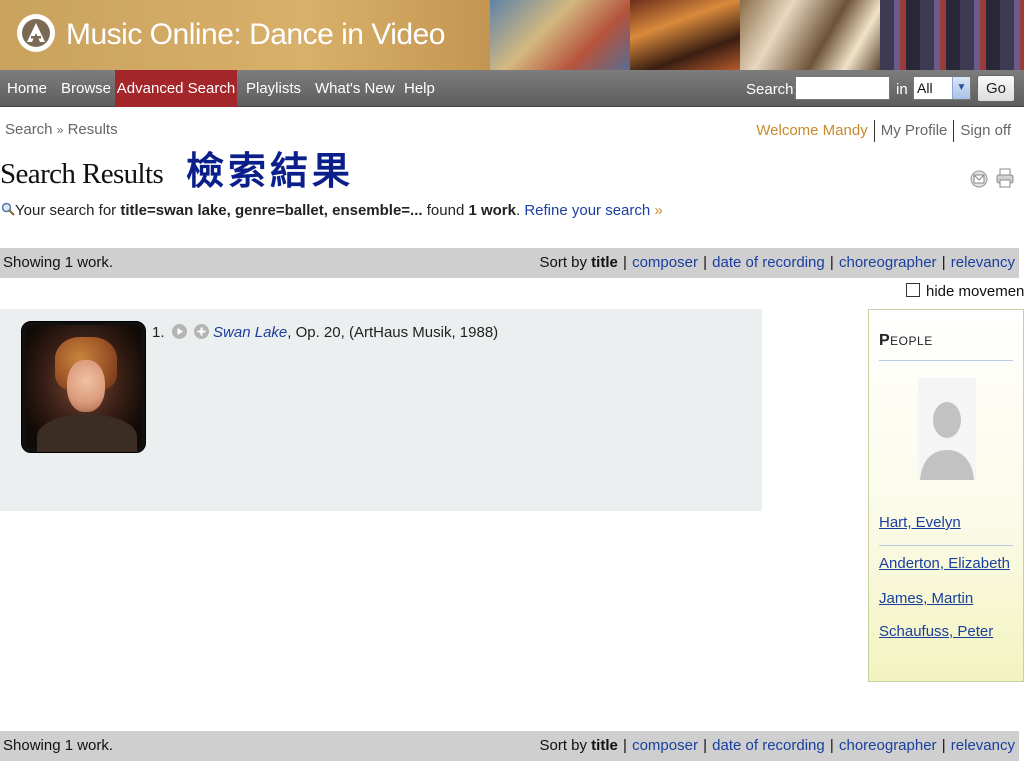 The width and height of the screenshot is (1024, 768). Describe the element at coordinates (27, 88) in the screenshot. I see `nav-home: Home` at that location.